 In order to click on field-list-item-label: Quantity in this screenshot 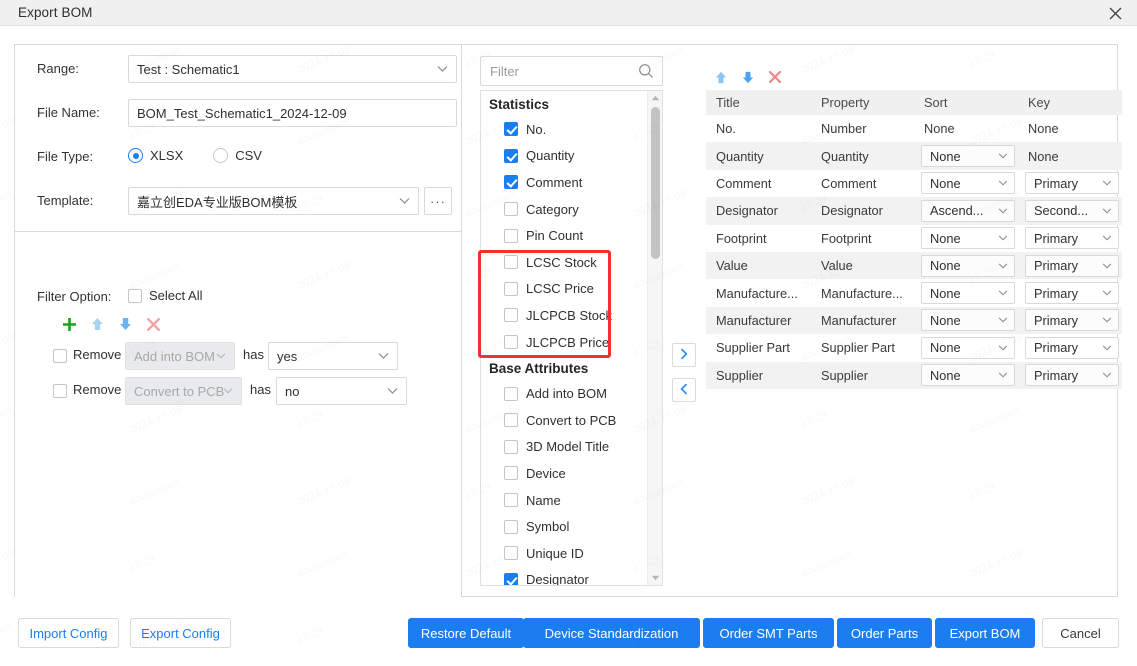, I will do `click(550, 156)`.